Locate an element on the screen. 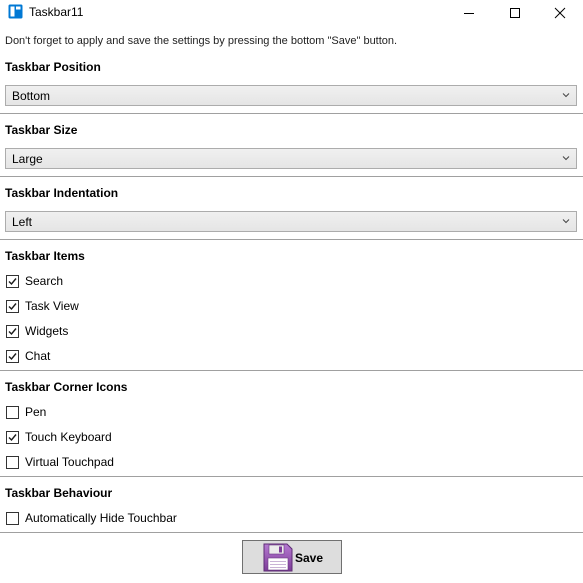 This screenshot has width=583, height=583. checkbox-label: Chat is located at coordinates (38, 356).